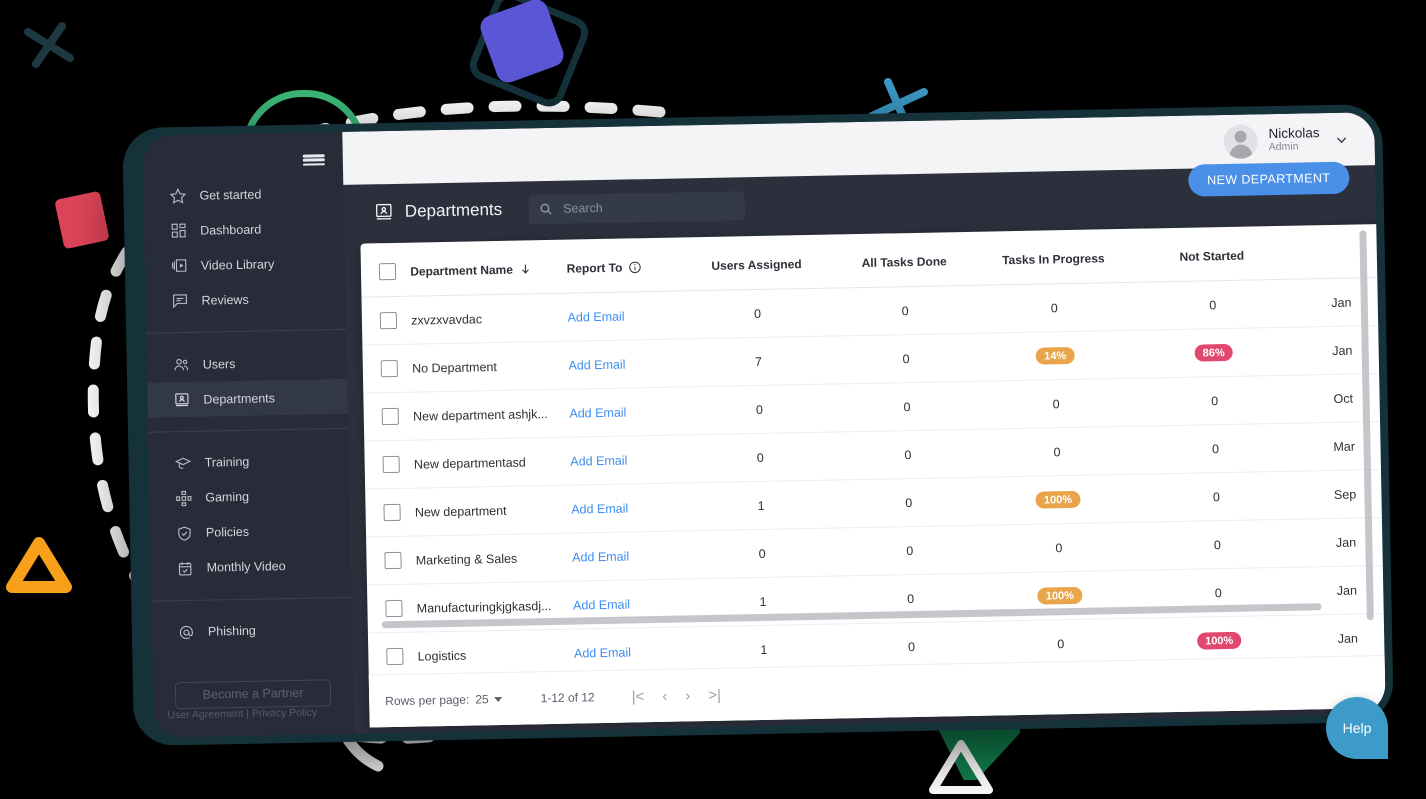 Image resolution: width=1426 pixels, height=799 pixels. I want to click on next-page-button: ›, so click(687, 695).